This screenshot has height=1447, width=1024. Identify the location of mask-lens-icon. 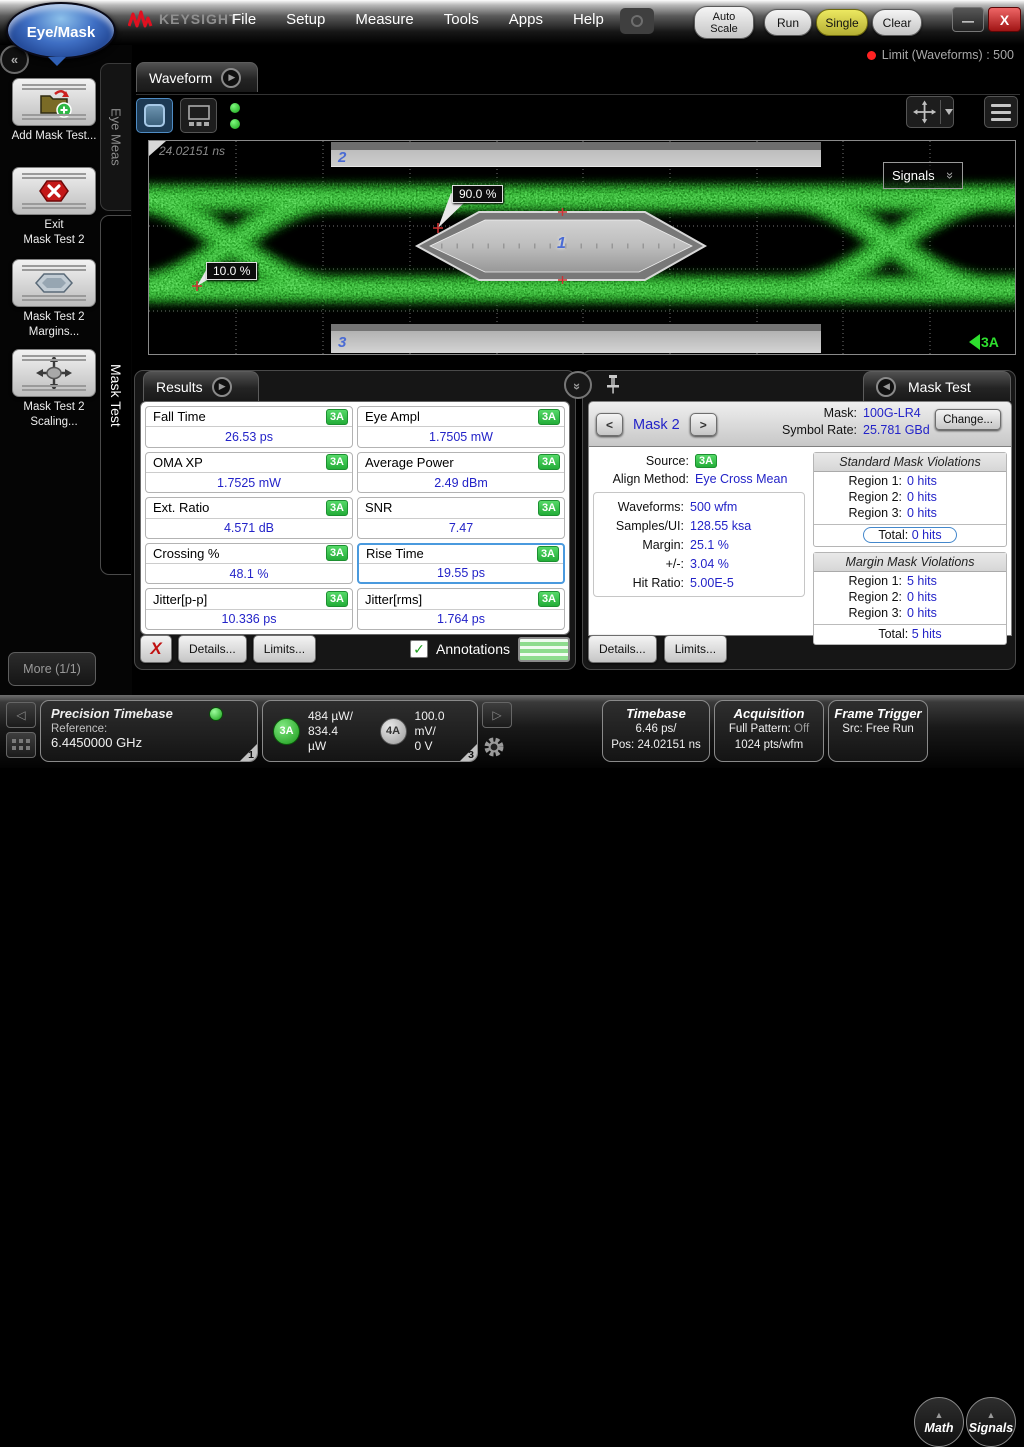
(54, 283).